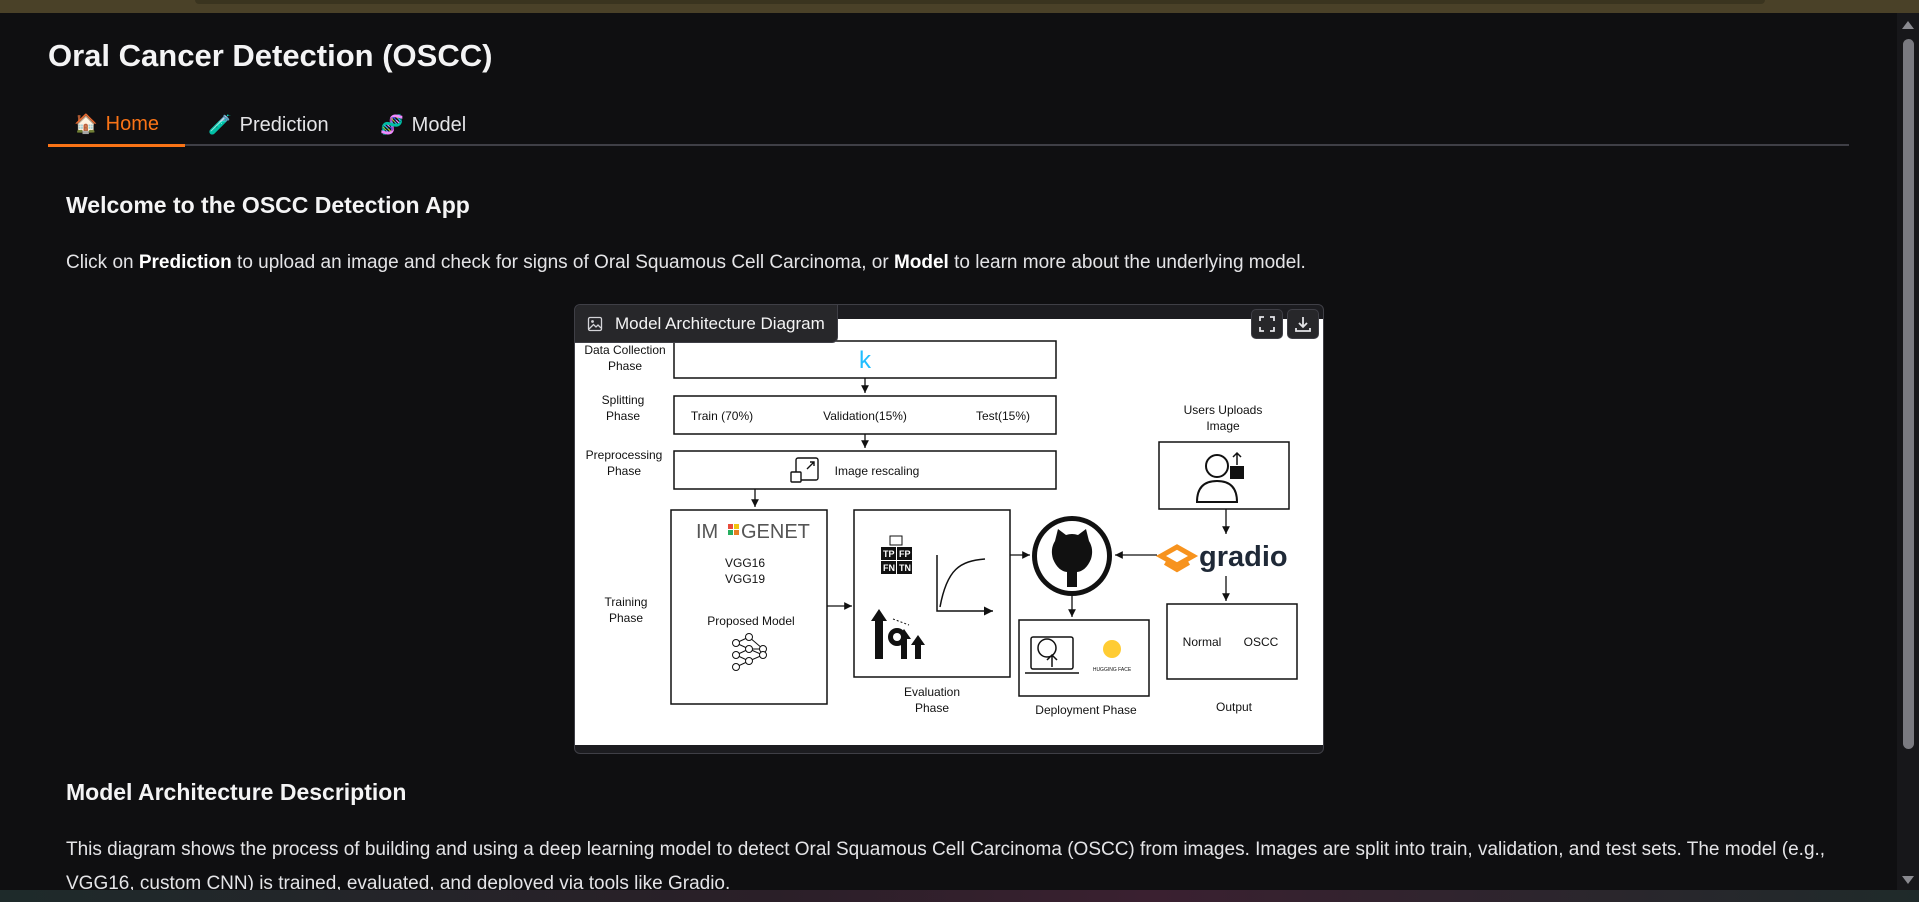  Describe the element at coordinates (236, 792) in the screenshot. I see `description-heading: Model Architecture Description` at that location.